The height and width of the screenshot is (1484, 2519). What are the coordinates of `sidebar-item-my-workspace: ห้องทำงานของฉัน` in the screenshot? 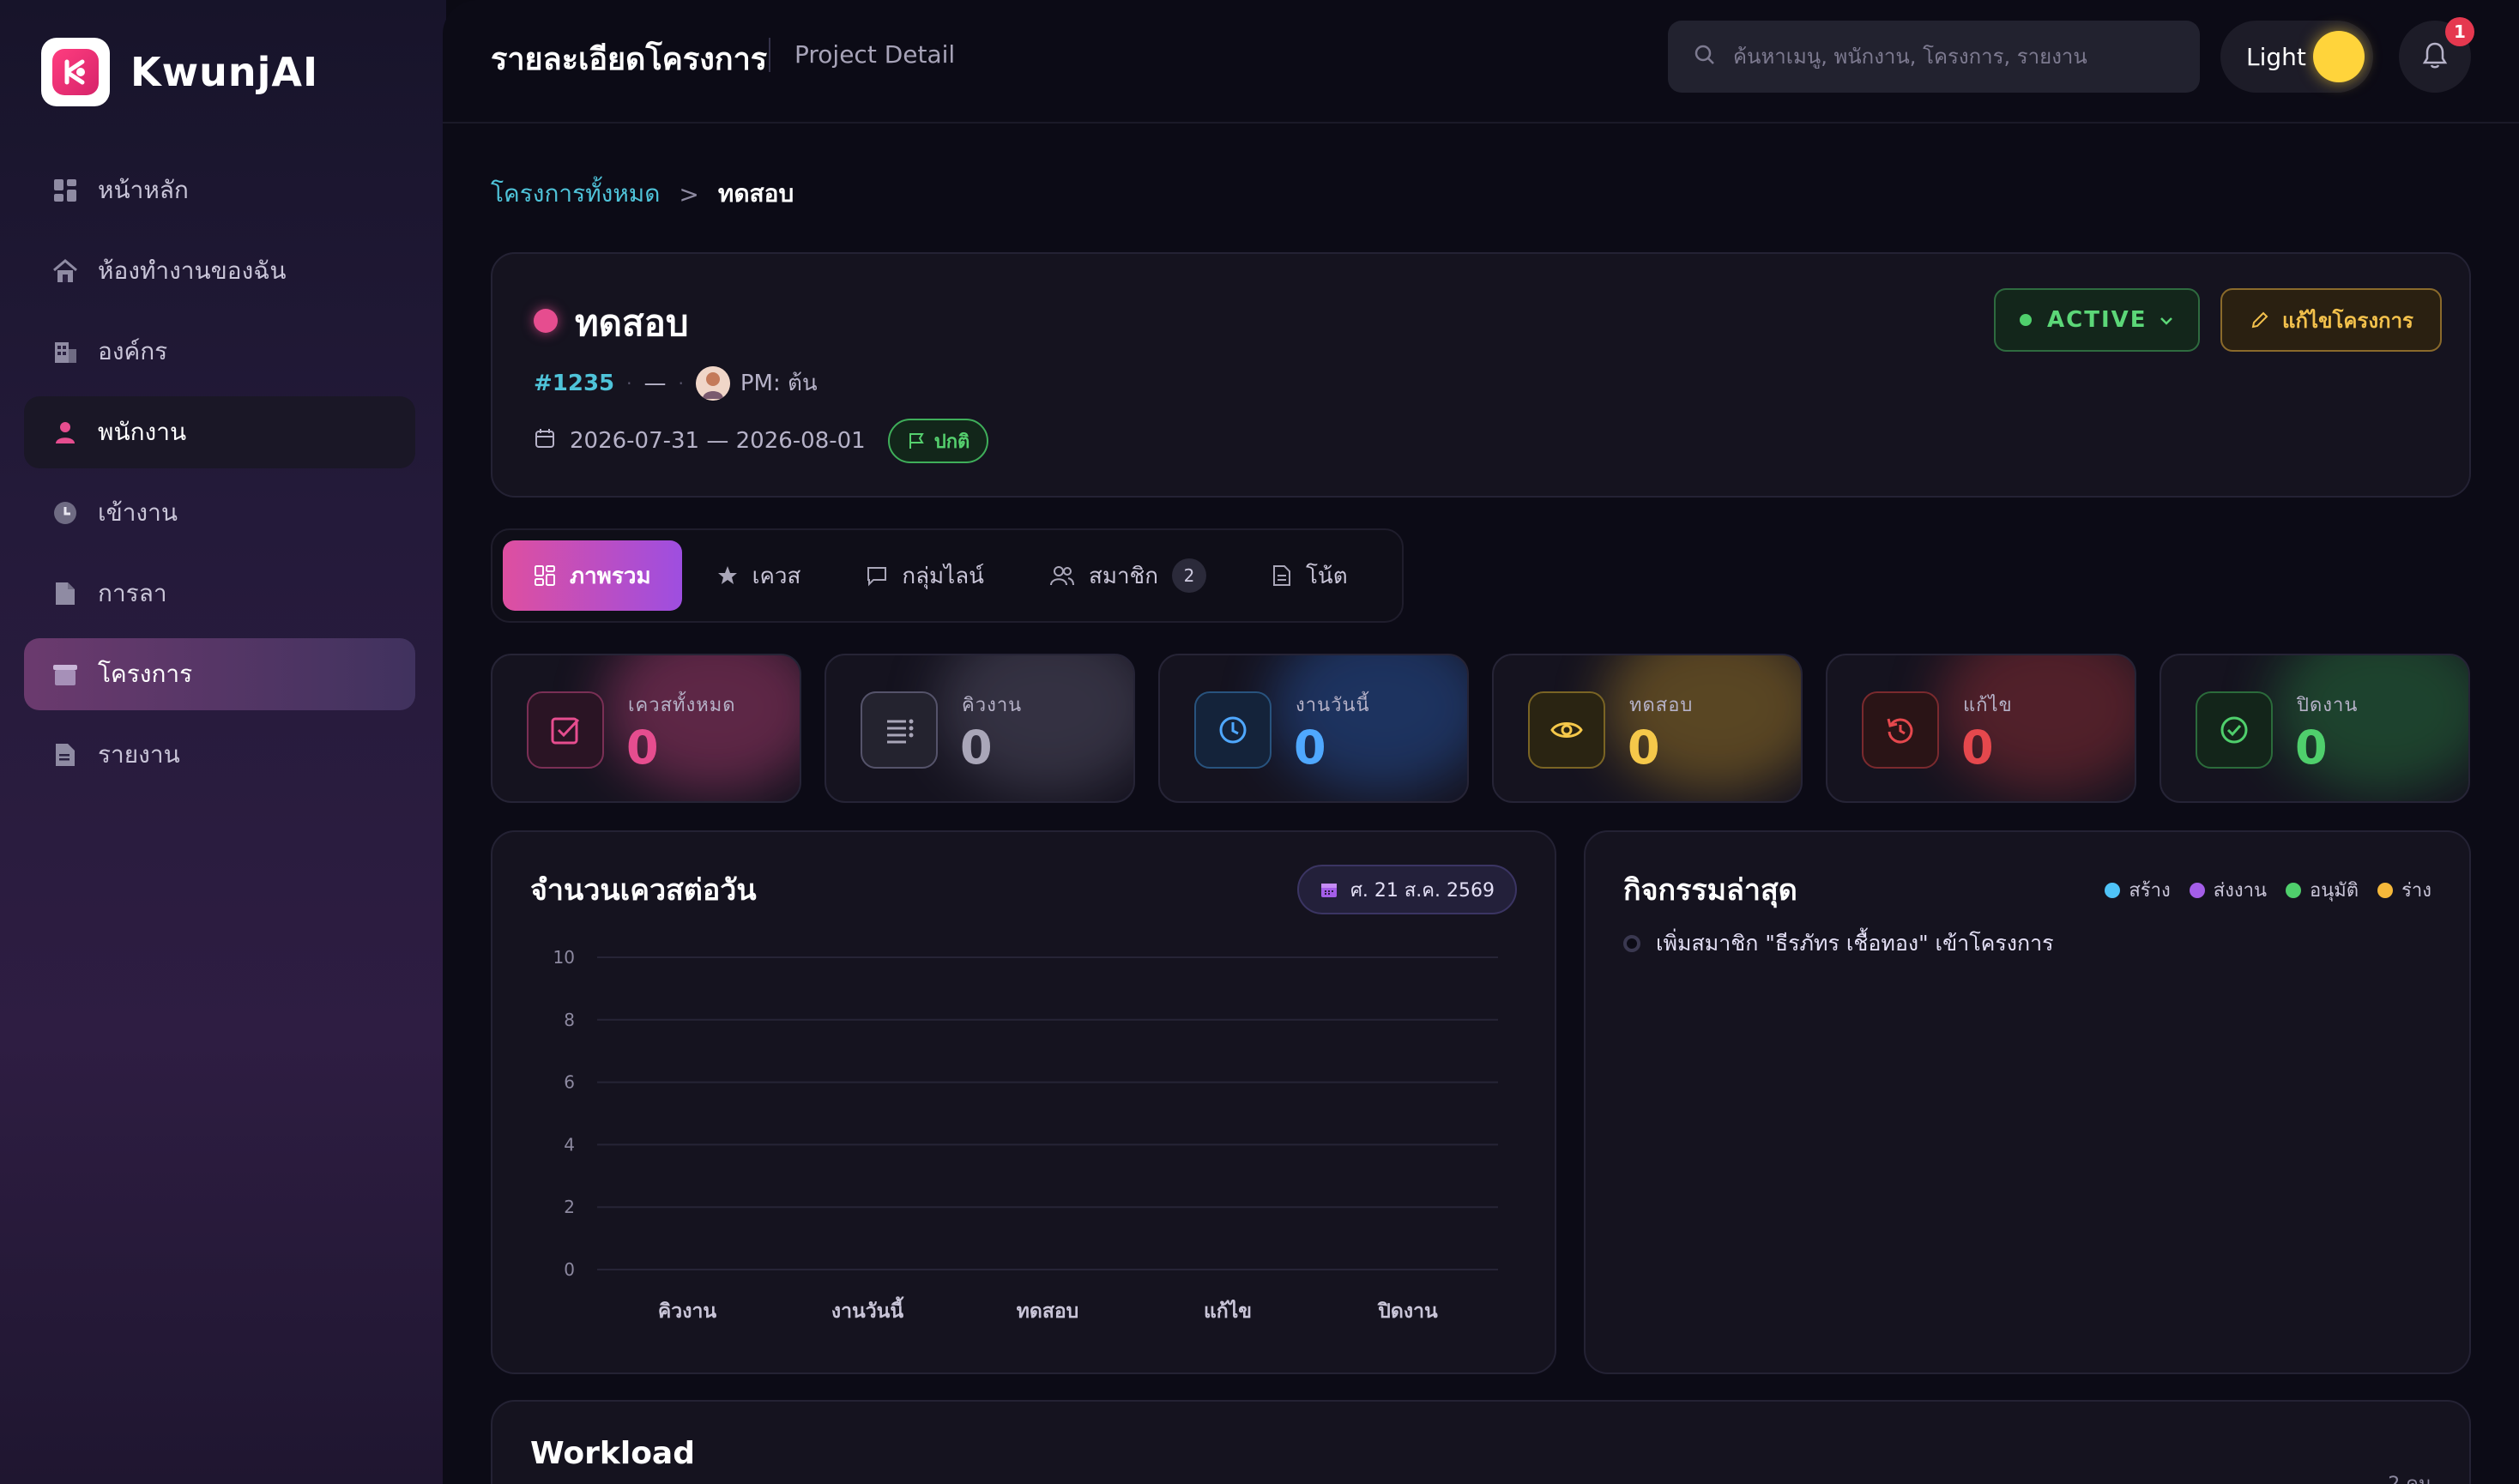 It's located at (220, 271).